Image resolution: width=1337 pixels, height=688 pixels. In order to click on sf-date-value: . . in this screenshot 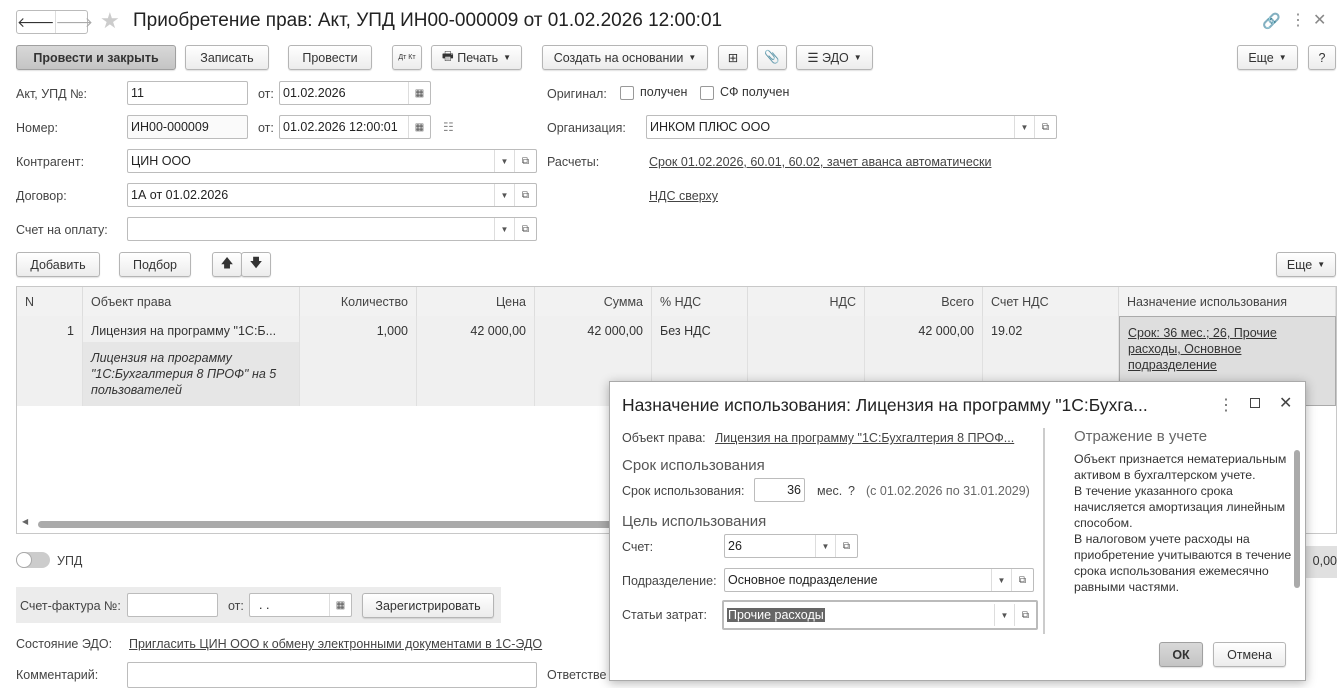, I will do `click(264, 605)`.